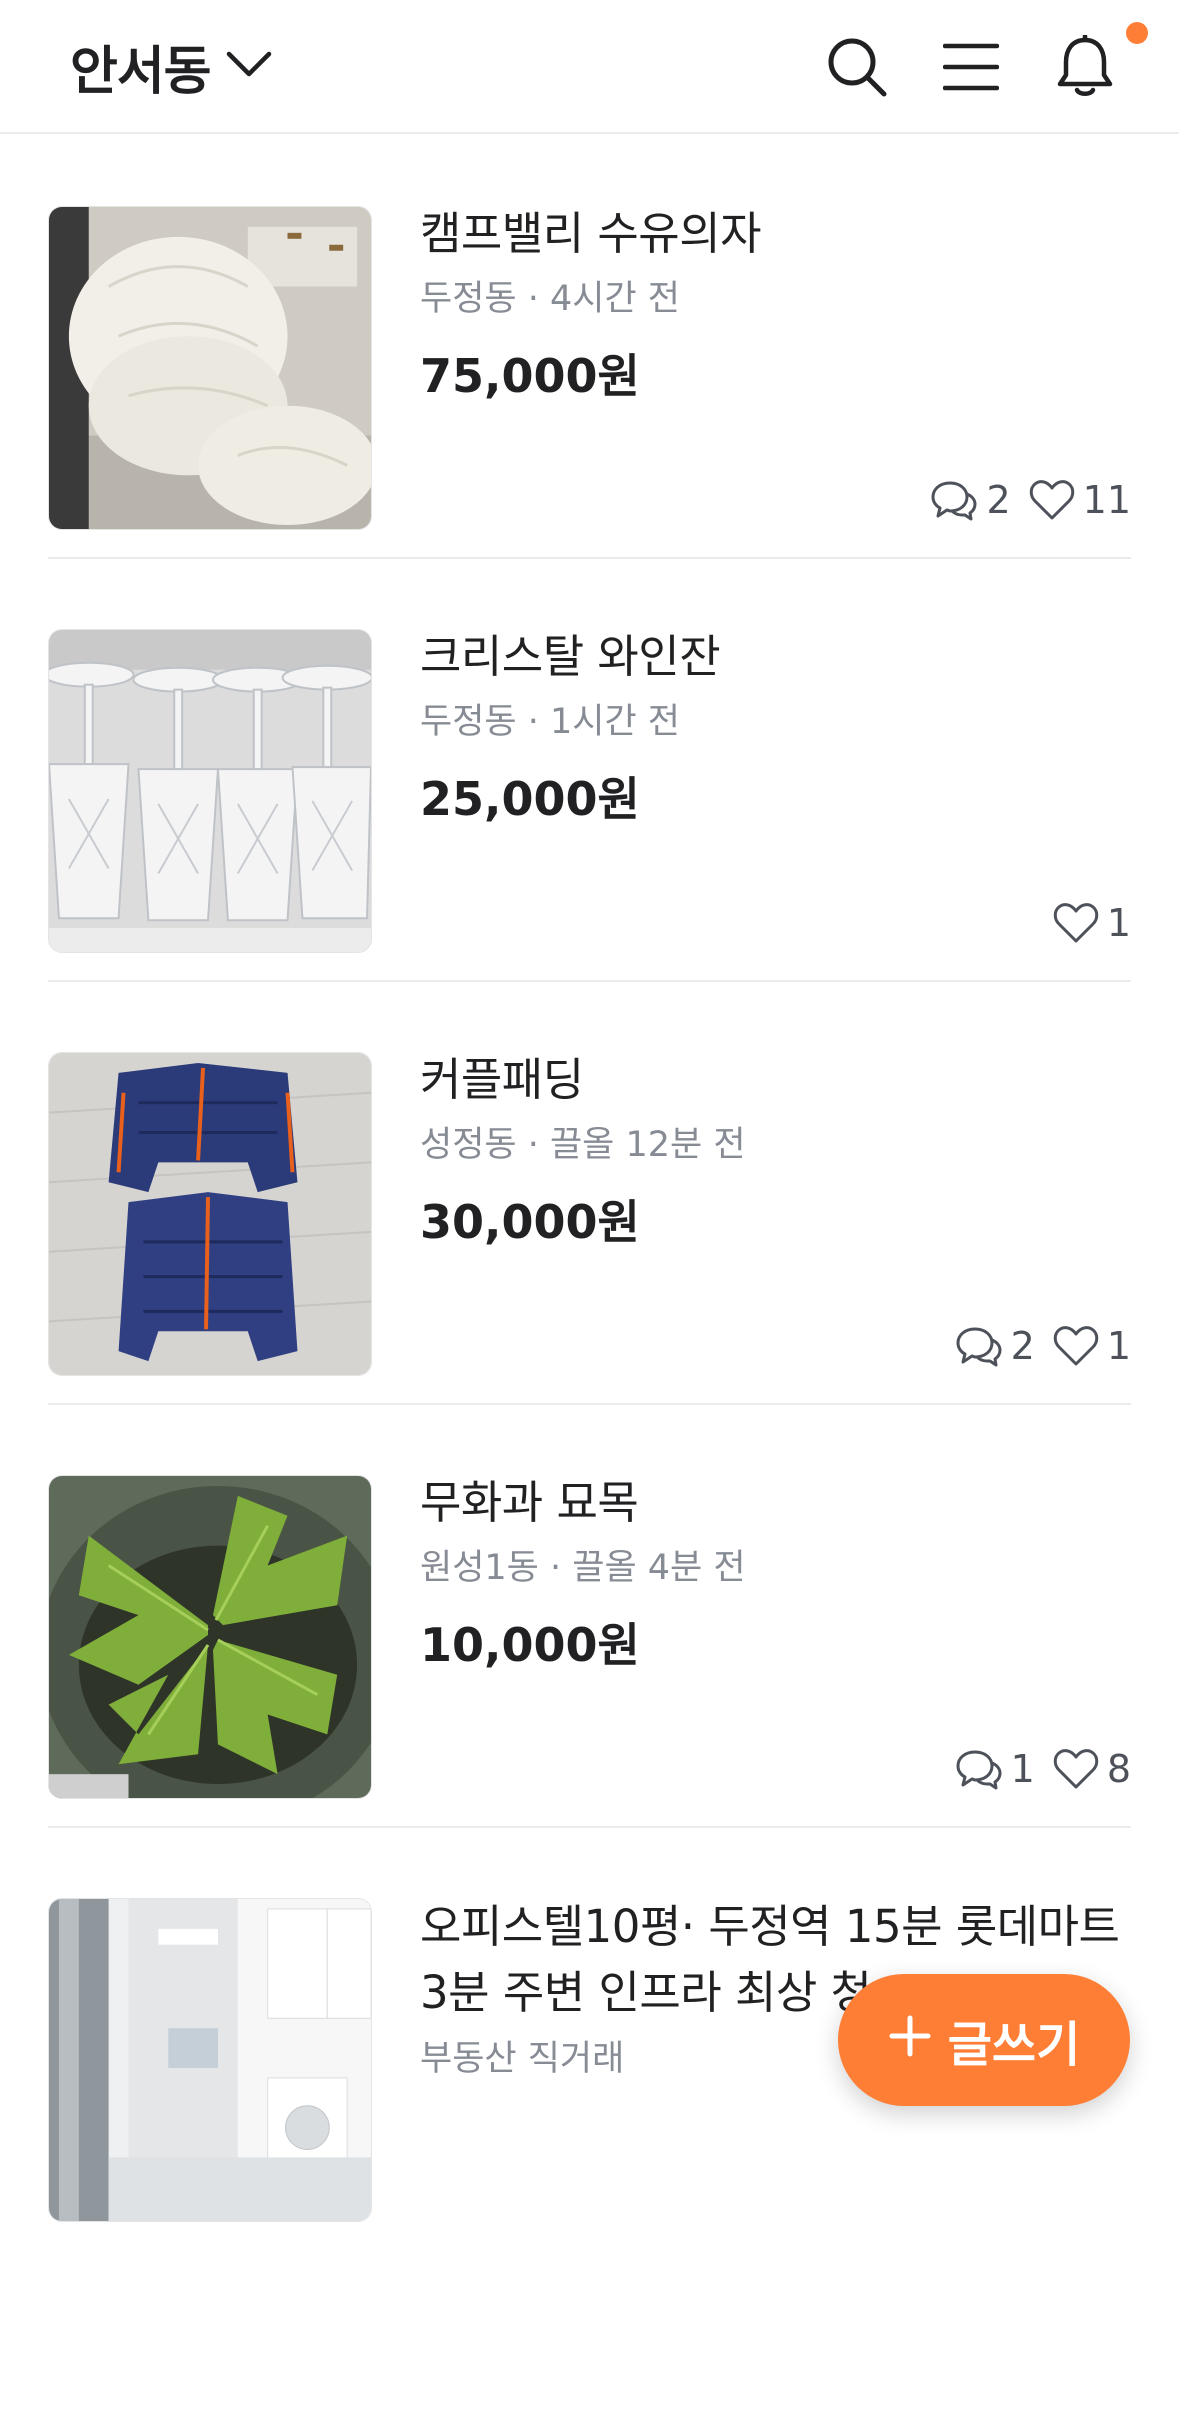 This screenshot has height=2428, width=1179. I want to click on write-post-button: 글쓰기, so click(984, 2040).